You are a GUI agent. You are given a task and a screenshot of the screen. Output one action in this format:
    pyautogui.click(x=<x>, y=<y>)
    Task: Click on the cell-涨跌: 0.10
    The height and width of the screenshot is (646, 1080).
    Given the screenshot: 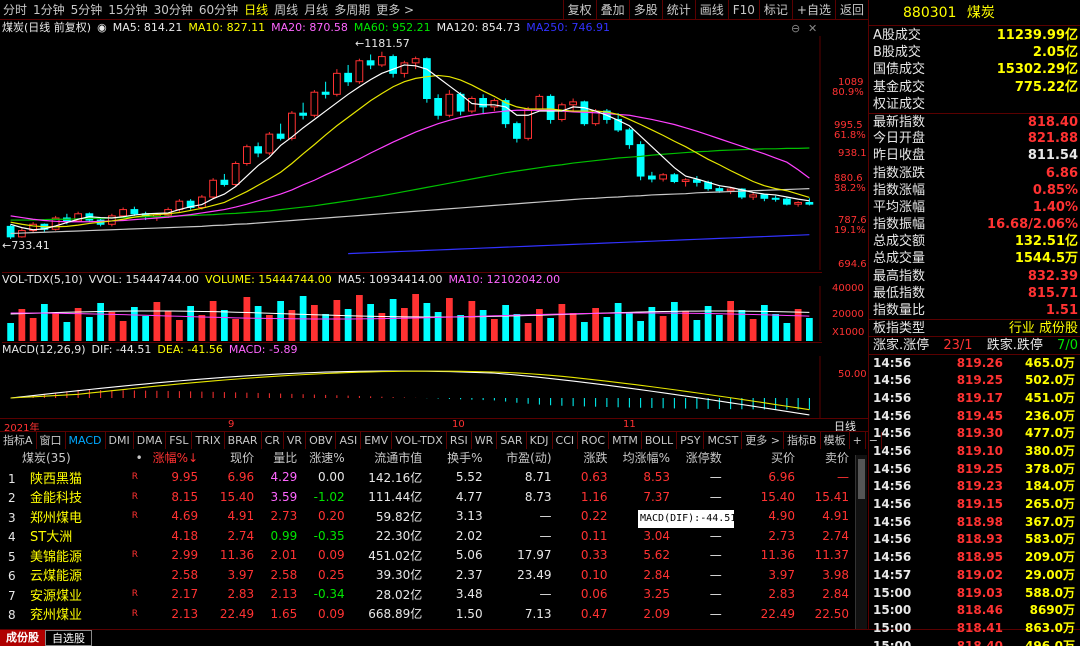 What is the action you would take?
    pyautogui.click(x=594, y=574)
    